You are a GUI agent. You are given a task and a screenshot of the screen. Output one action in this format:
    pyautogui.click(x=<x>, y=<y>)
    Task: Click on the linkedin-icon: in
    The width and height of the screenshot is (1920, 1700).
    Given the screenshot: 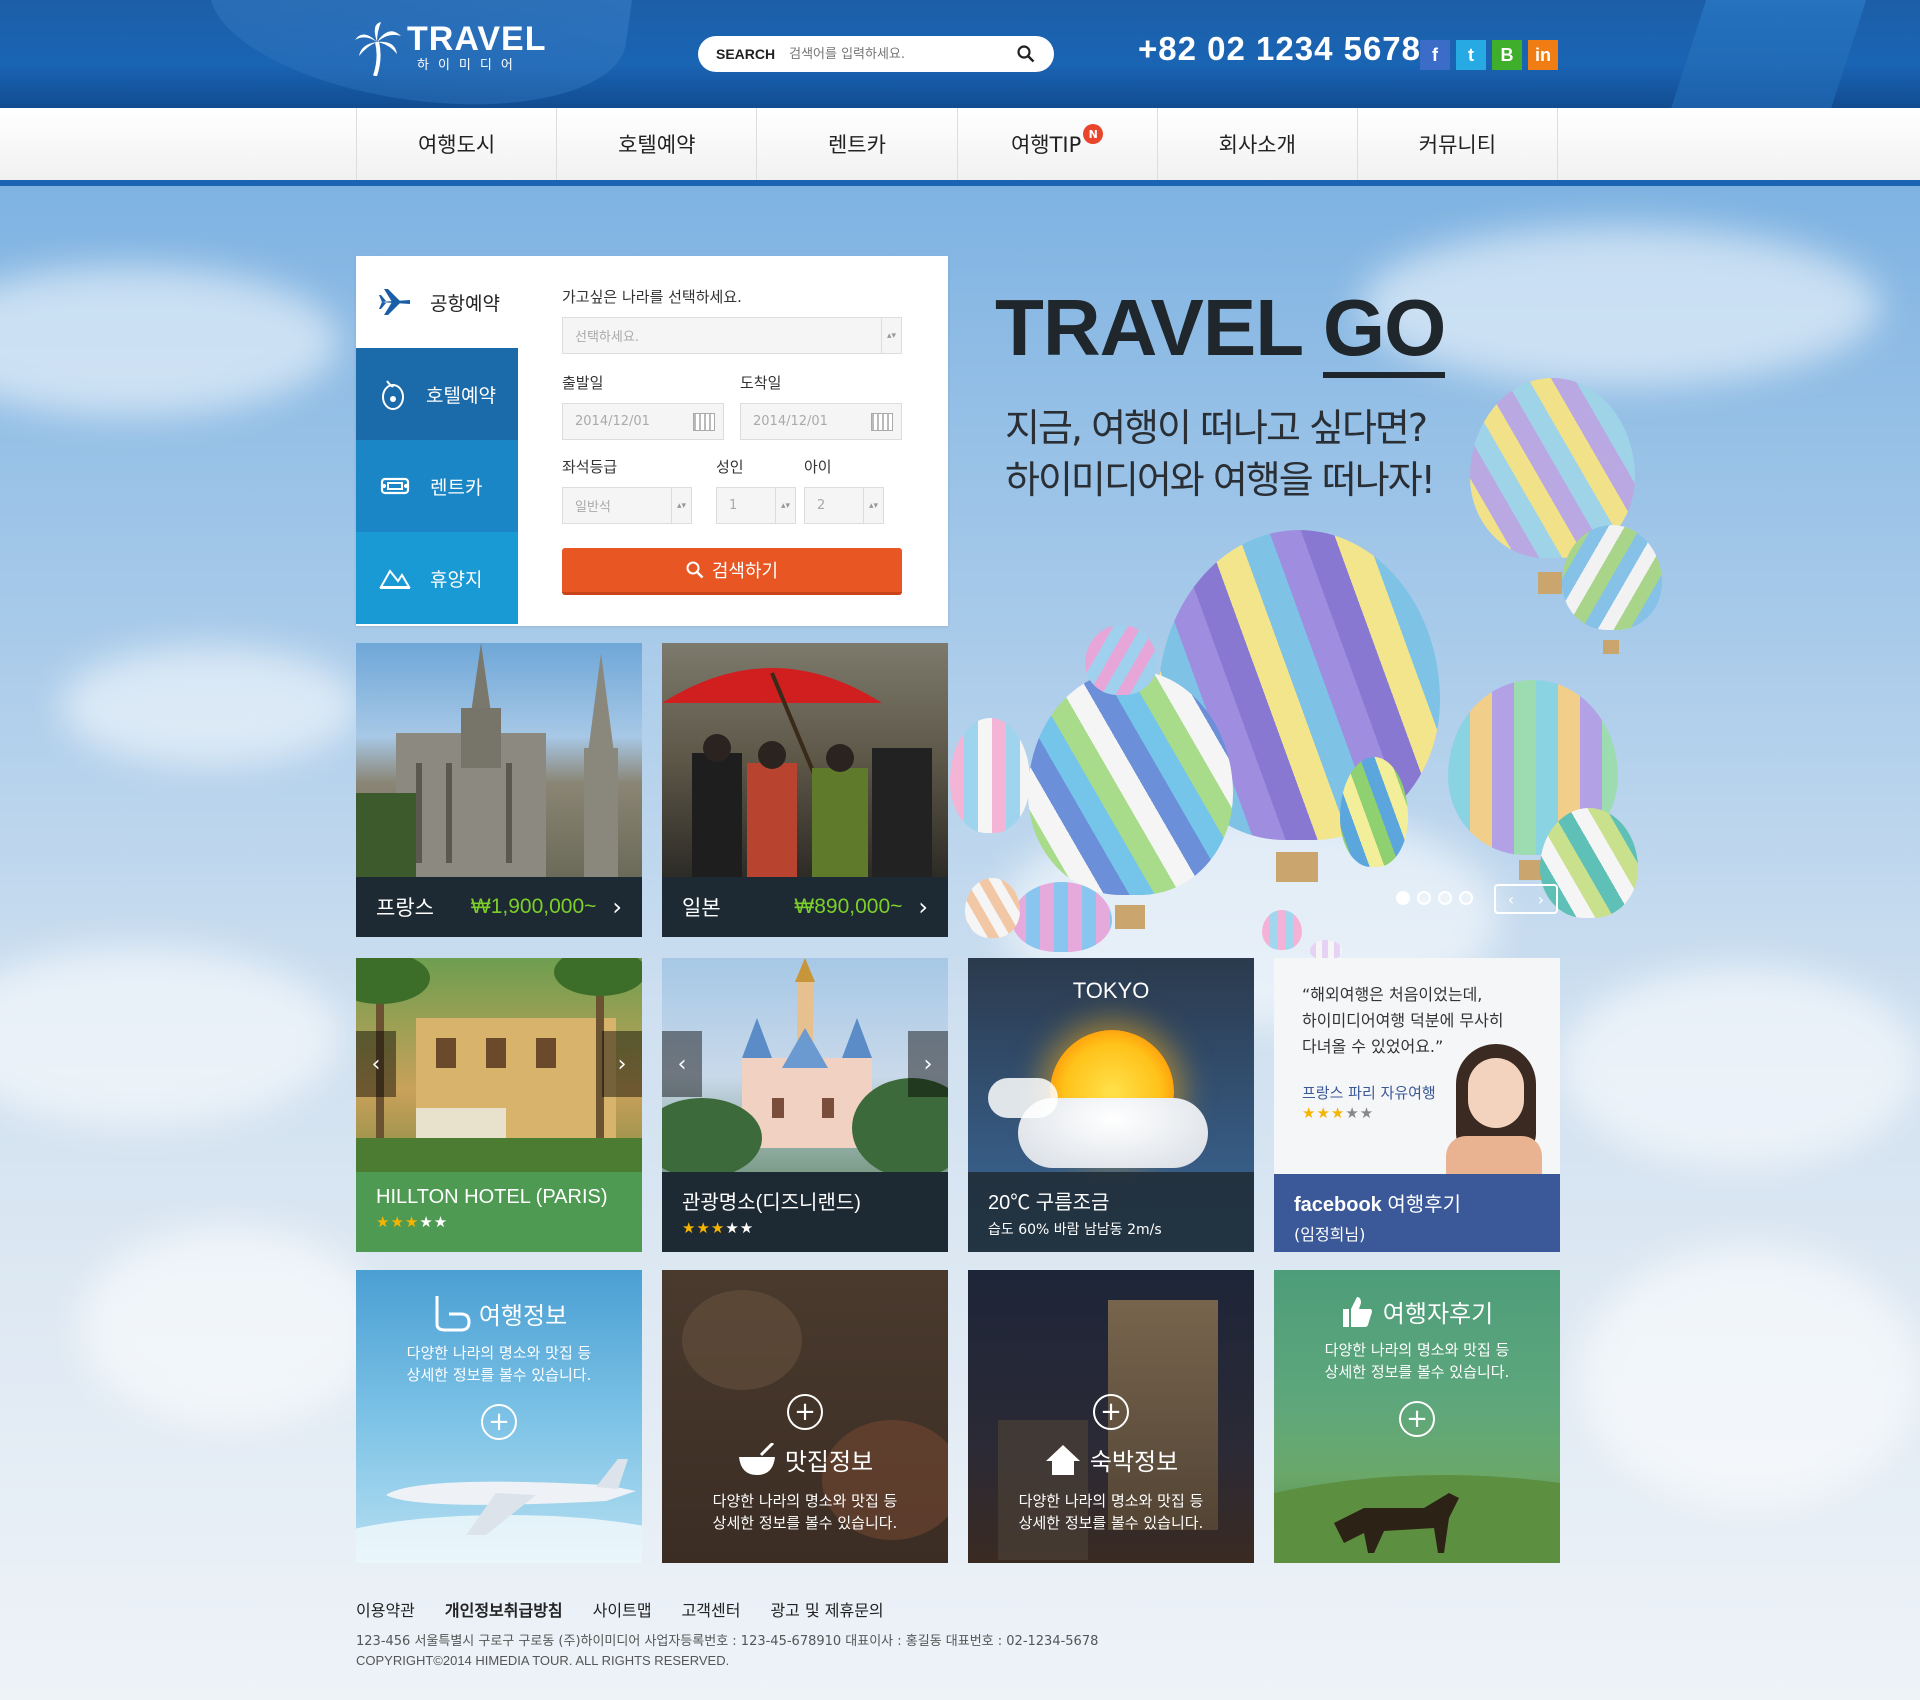 What is the action you would take?
    pyautogui.click(x=1543, y=55)
    